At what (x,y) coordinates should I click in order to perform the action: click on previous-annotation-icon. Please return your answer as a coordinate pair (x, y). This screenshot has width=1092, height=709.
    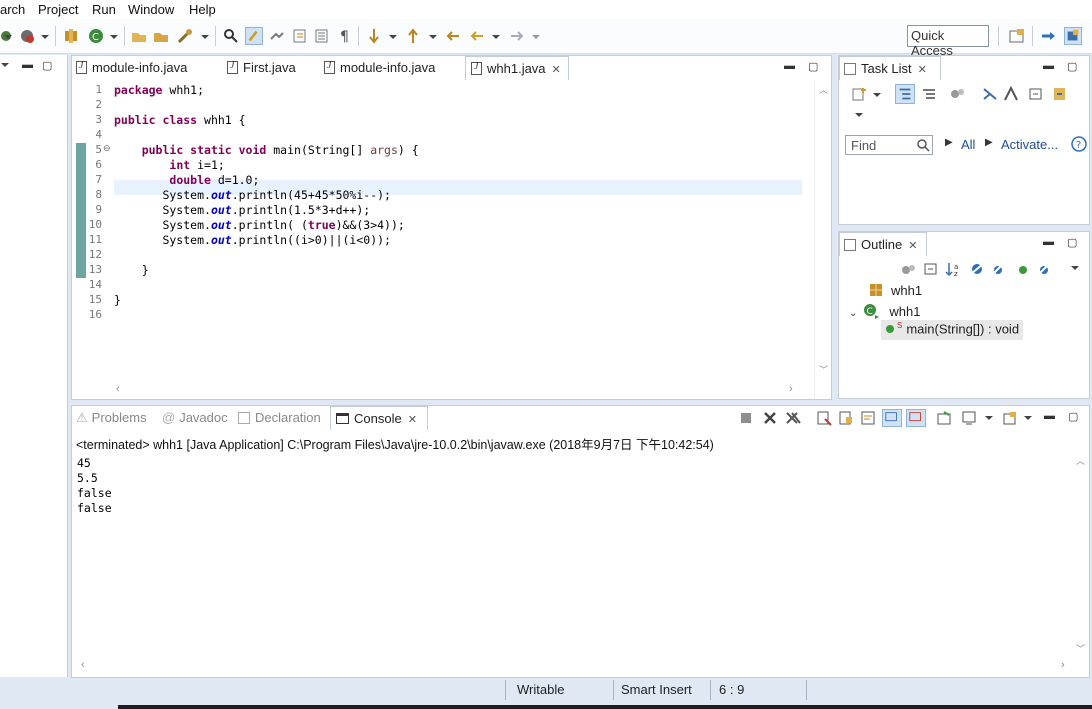
    Looking at the image, I should click on (413, 36).